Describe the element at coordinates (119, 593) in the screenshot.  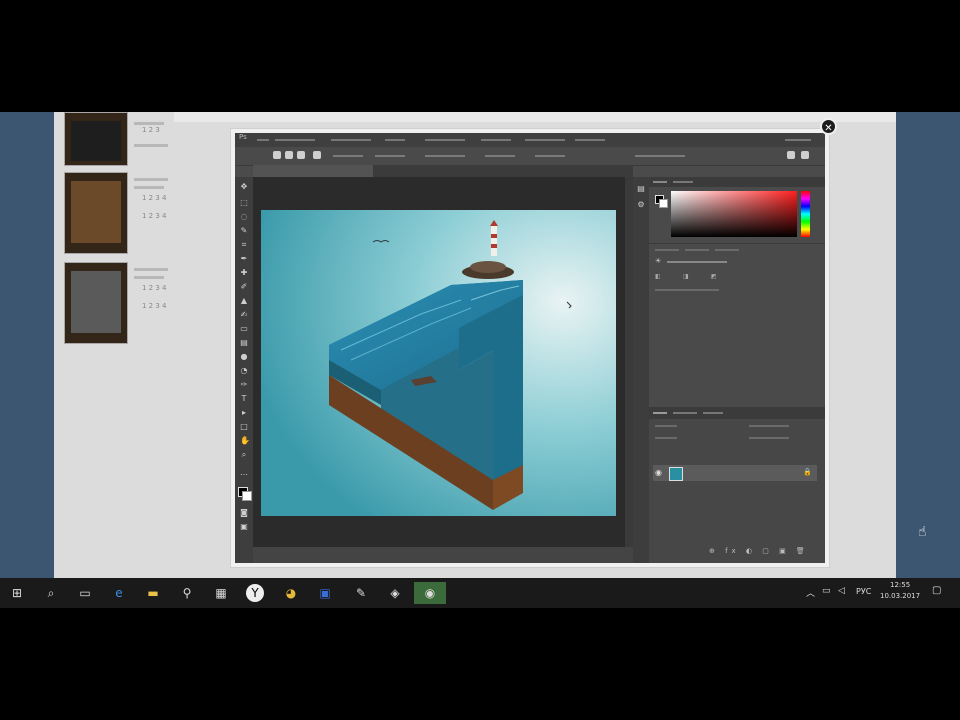
I see `edge-icon: e` at that location.